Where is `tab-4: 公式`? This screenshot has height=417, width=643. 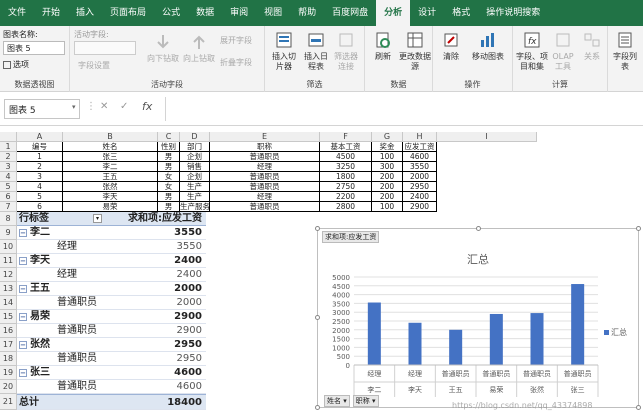 tab-4: 公式 is located at coordinates (171, 13).